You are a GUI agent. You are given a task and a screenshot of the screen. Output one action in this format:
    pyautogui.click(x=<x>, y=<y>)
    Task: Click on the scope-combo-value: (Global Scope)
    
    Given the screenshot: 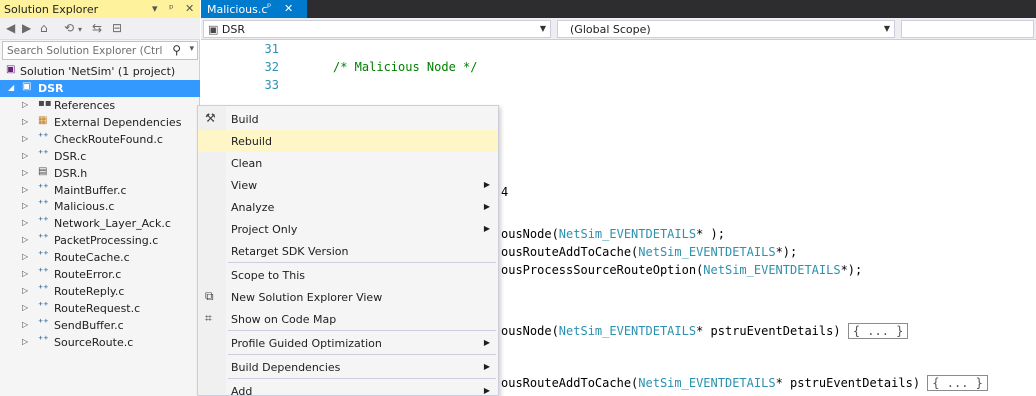 What is the action you would take?
    pyautogui.click(x=610, y=29)
    